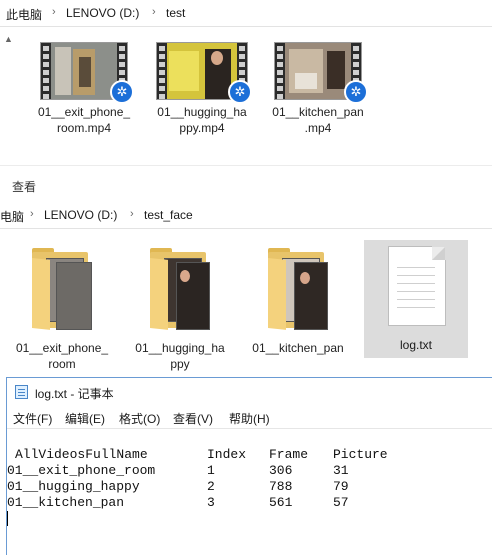 The width and height of the screenshot is (492, 556). What do you see at coordinates (341, 502) in the screenshot?
I see `cell-picture: 57` at bounding box center [341, 502].